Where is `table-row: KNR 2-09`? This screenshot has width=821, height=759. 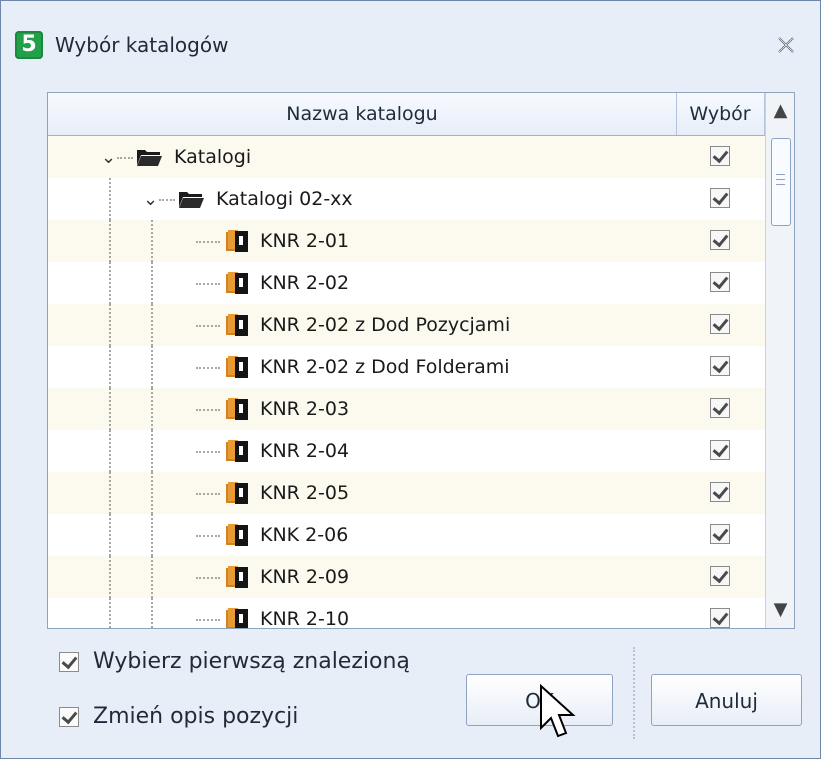
table-row: KNR 2-09 is located at coordinates (406, 577).